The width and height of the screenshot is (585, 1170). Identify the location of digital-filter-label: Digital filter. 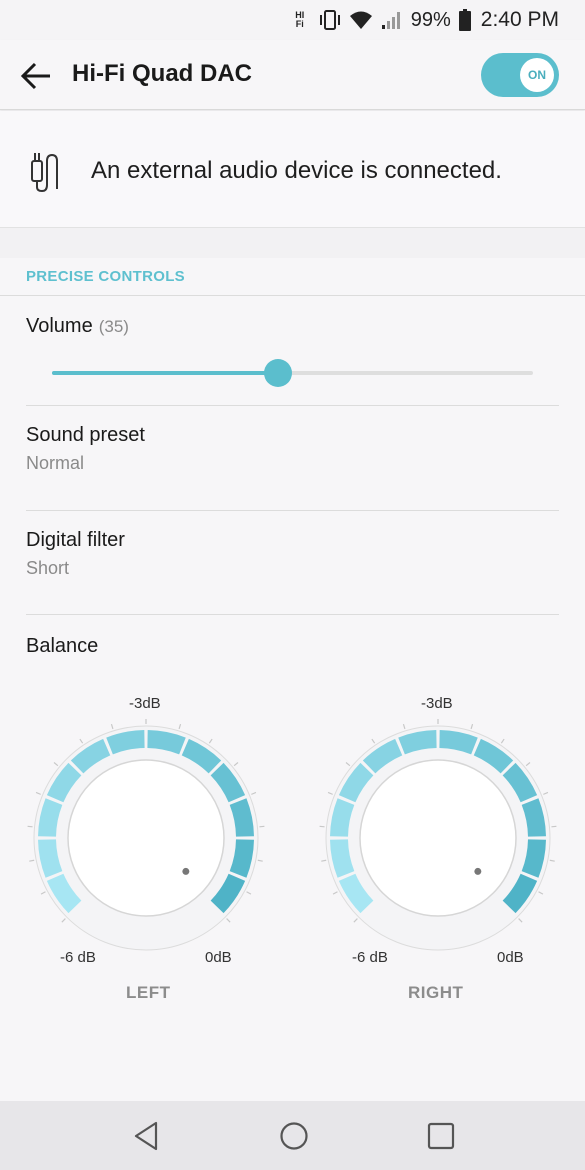
(75, 540).